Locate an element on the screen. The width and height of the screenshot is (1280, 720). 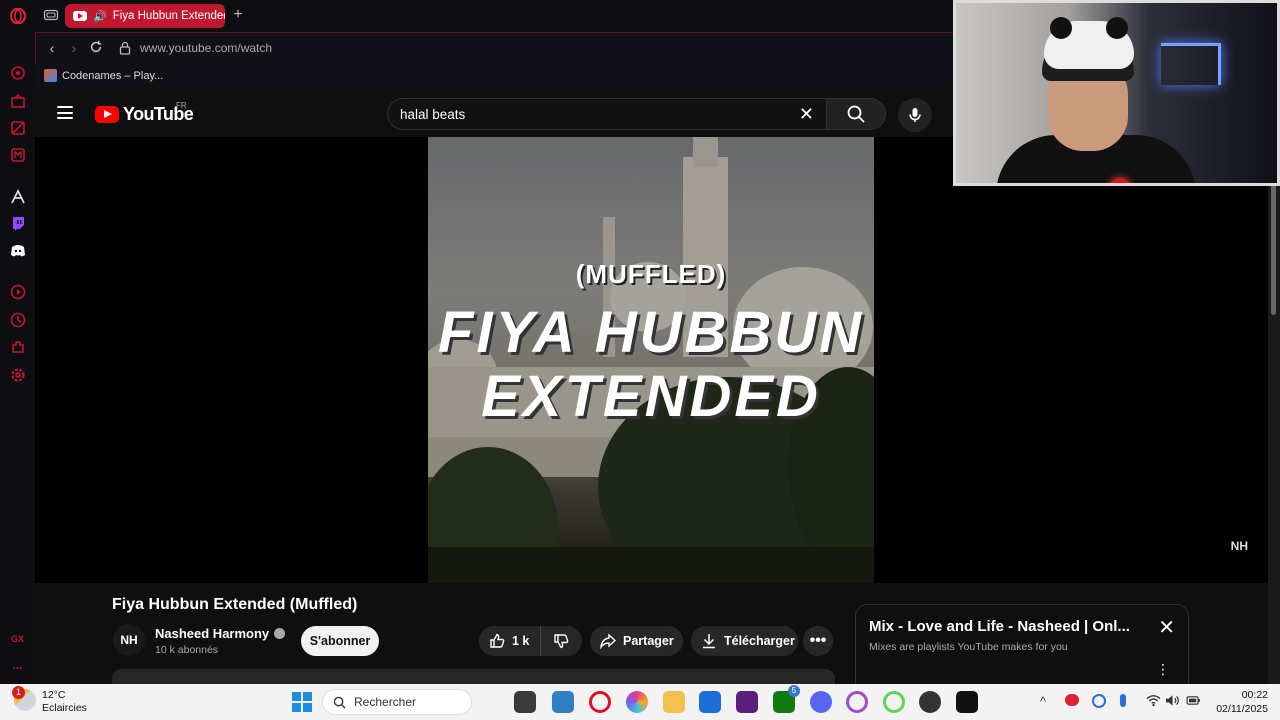
tray-app-icon is located at coordinates (1072, 700).